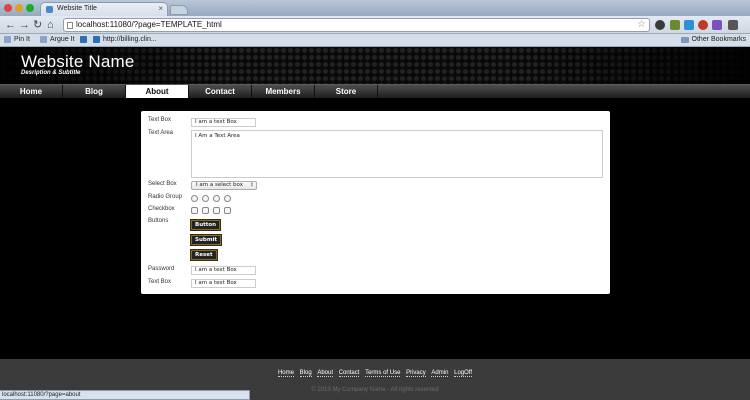 The image size is (750, 400). Describe the element at coordinates (158, 221) in the screenshot. I see `buttons-label: Buttons` at that location.